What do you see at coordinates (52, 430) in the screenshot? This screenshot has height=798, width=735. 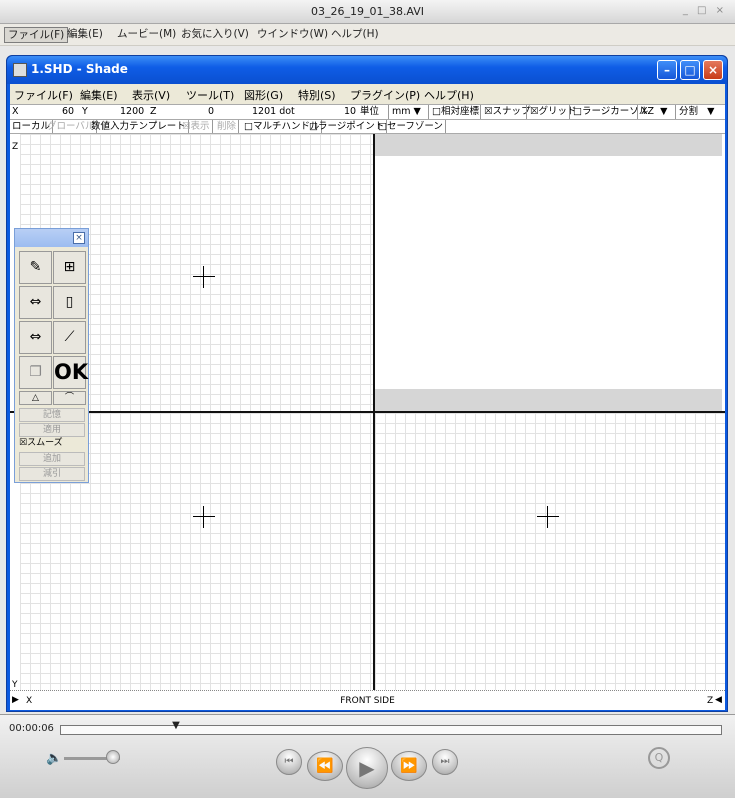 I see `apply-button: 適用` at bounding box center [52, 430].